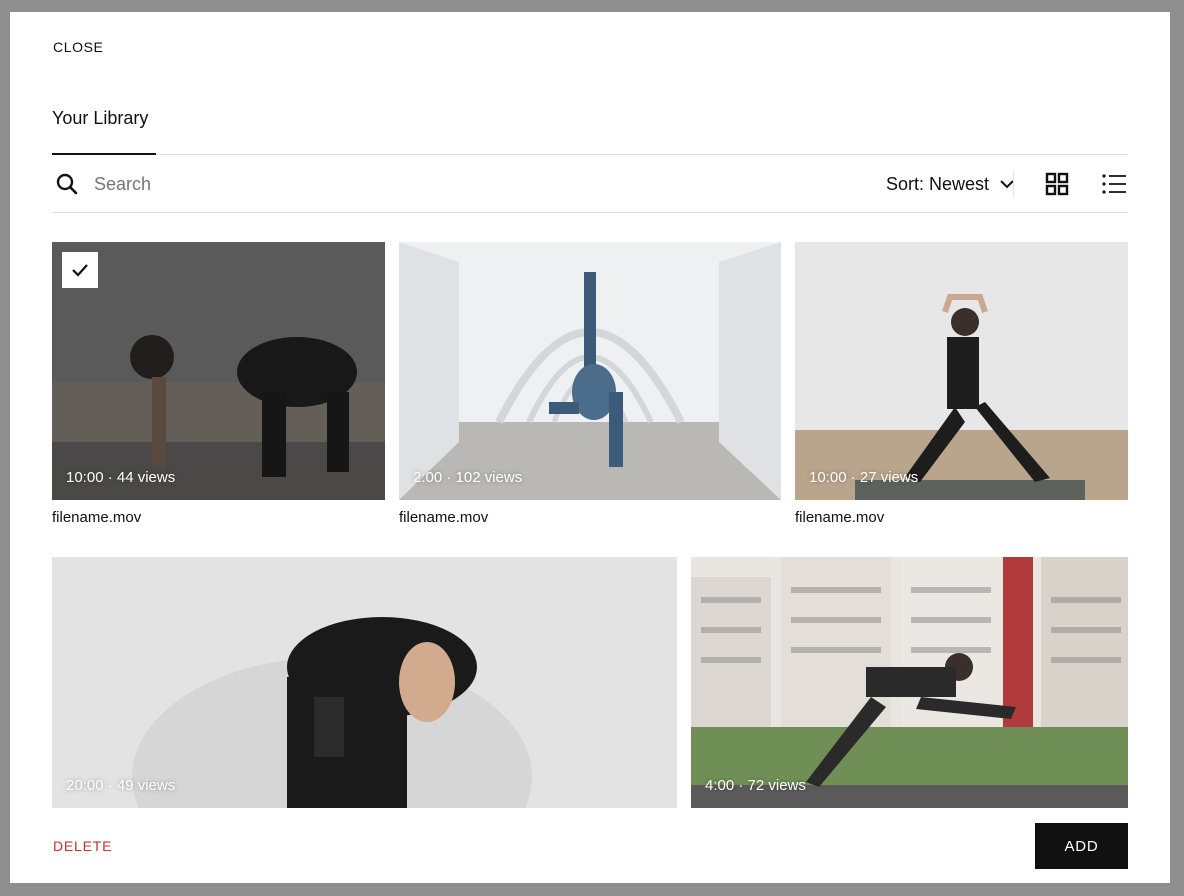 This screenshot has height=896, width=1184. What do you see at coordinates (755, 785) in the screenshot?
I see `video-meta: 4:00 · 72 views` at bounding box center [755, 785].